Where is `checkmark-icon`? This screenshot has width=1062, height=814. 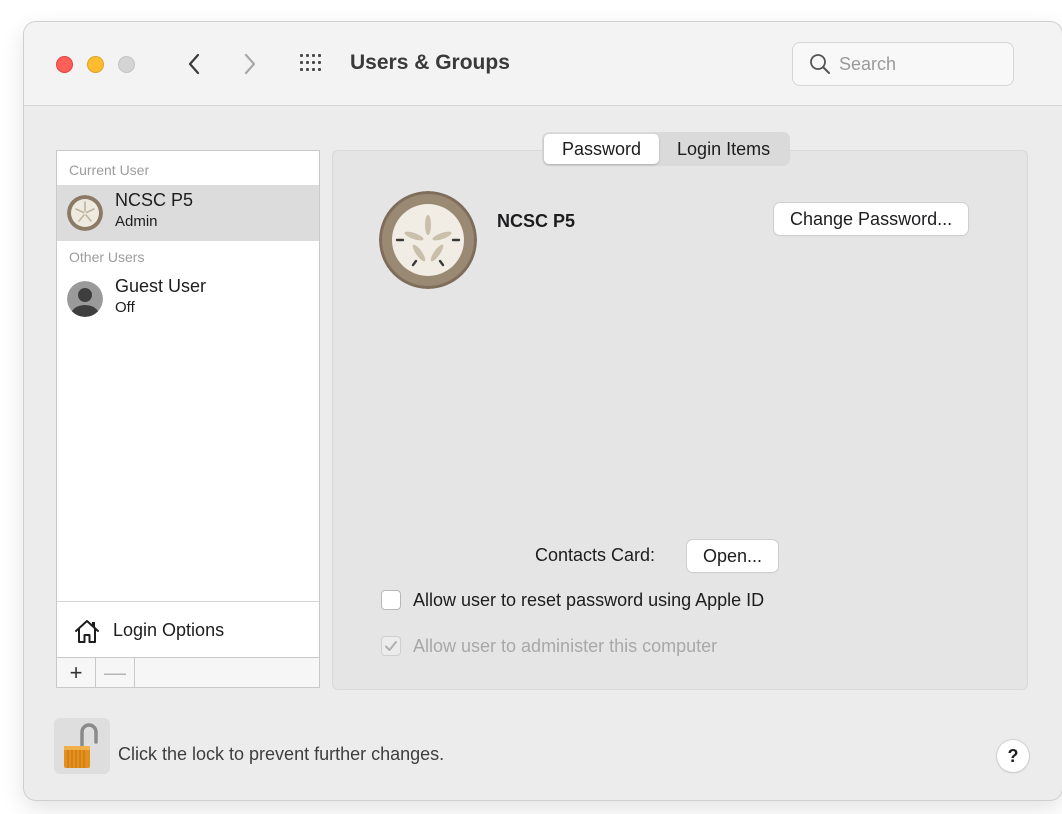
checkmark-icon is located at coordinates (391, 646).